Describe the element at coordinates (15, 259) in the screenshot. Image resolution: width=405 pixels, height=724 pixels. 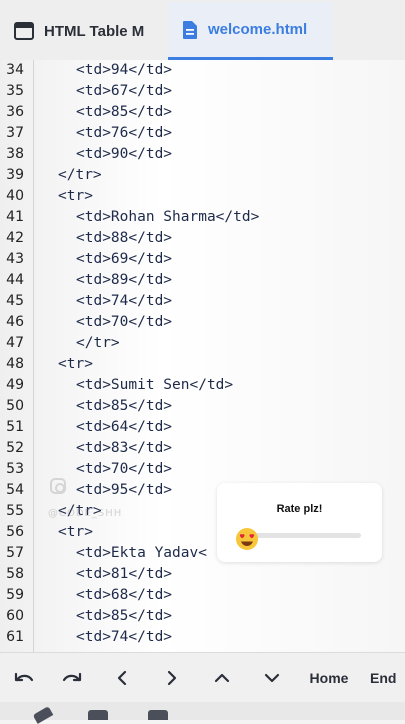
I see `line-number: 43` at that location.